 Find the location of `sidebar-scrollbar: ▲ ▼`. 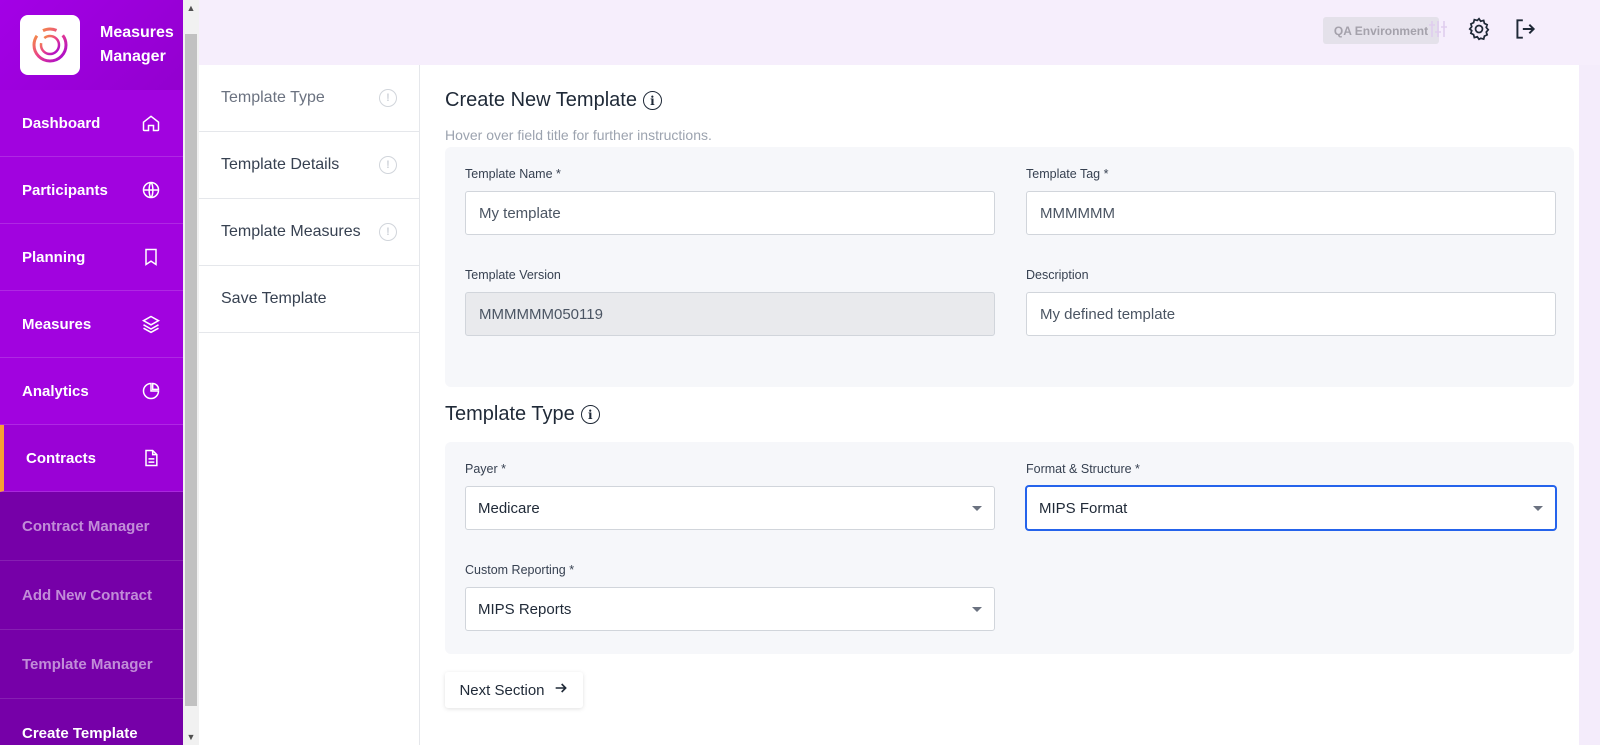

sidebar-scrollbar: ▲ ▼ is located at coordinates (191, 372).